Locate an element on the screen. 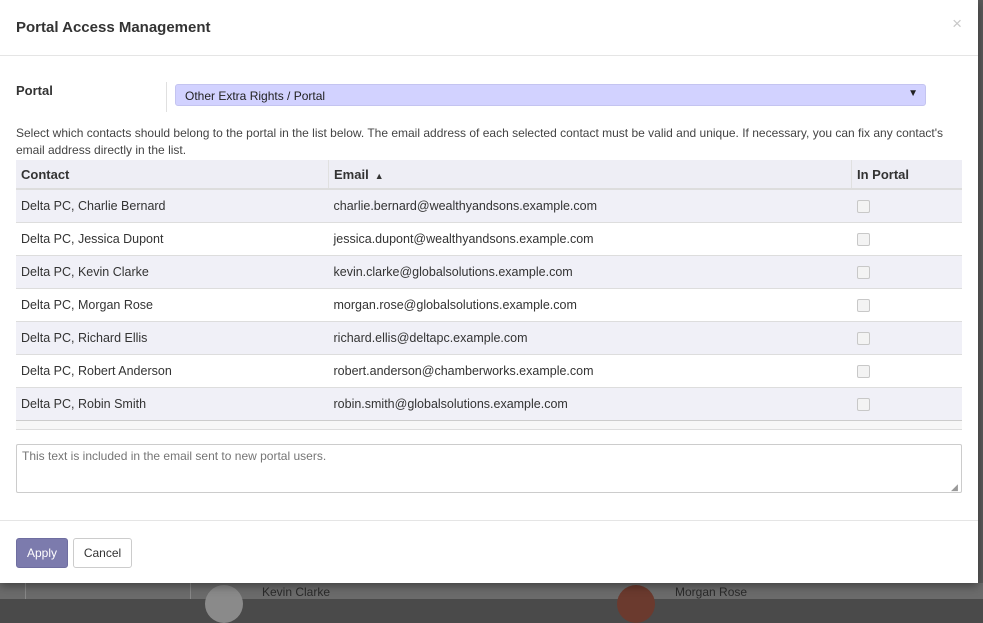  background-contact-name: Morgan Rose is located at coordinates (711, 592).